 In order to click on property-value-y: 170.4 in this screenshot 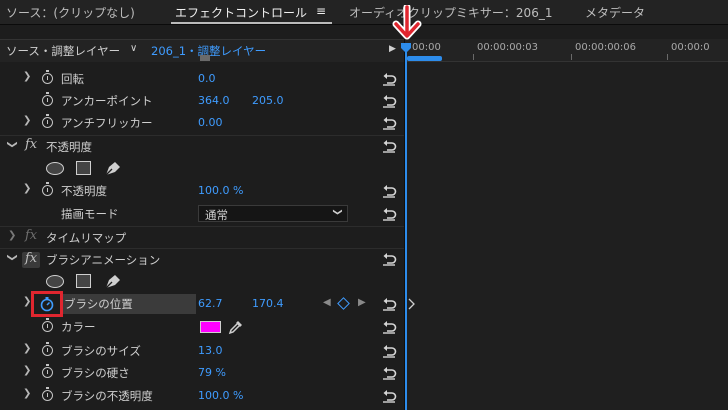, I will do `click(268, 303)`.